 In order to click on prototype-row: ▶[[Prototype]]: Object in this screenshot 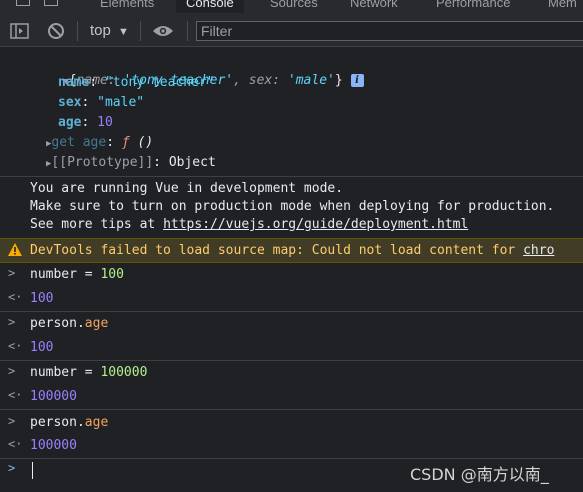, I will do `click(131, 163)`.